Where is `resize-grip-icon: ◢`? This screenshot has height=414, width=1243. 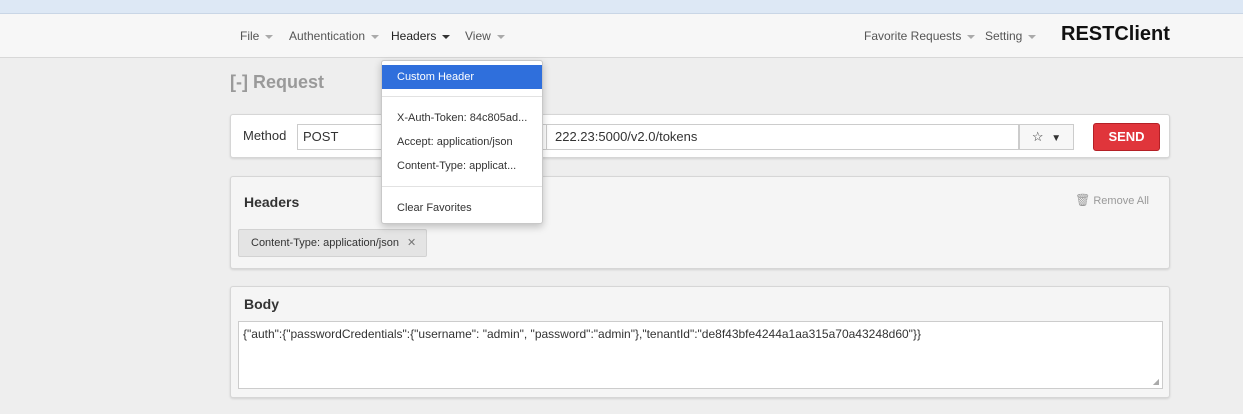 resize-grip-icon: ◢ is located at coordinates (1156, 381).